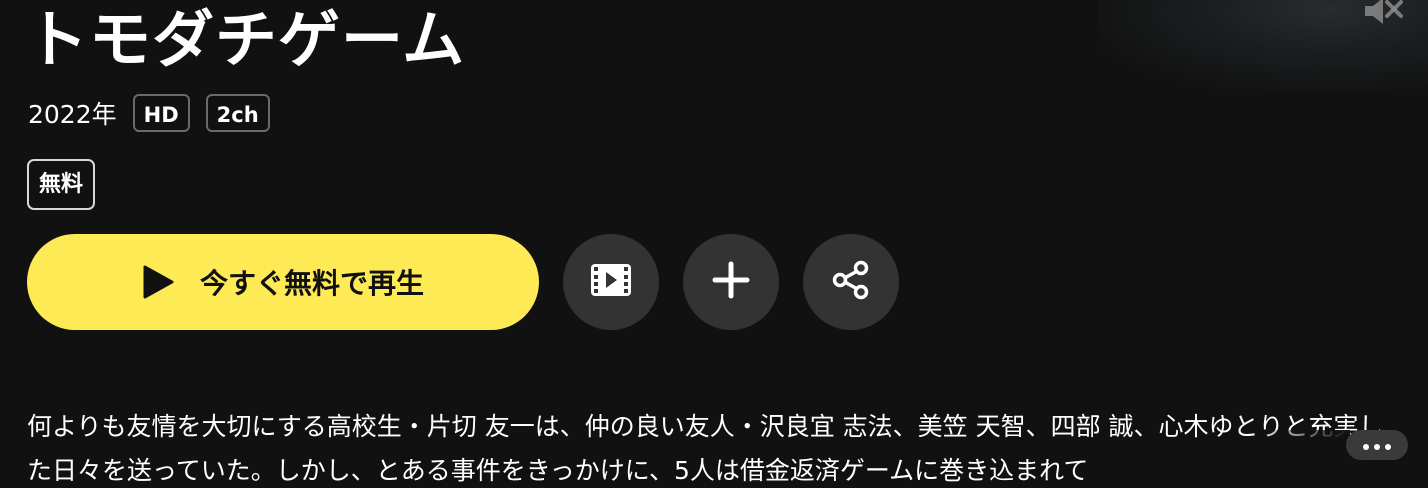 The image size is (1428, 488). Describe the element at coordinates (311, 283) in the screenshot. I see `play-button-label: 今すぐ無料で再生` at that location.